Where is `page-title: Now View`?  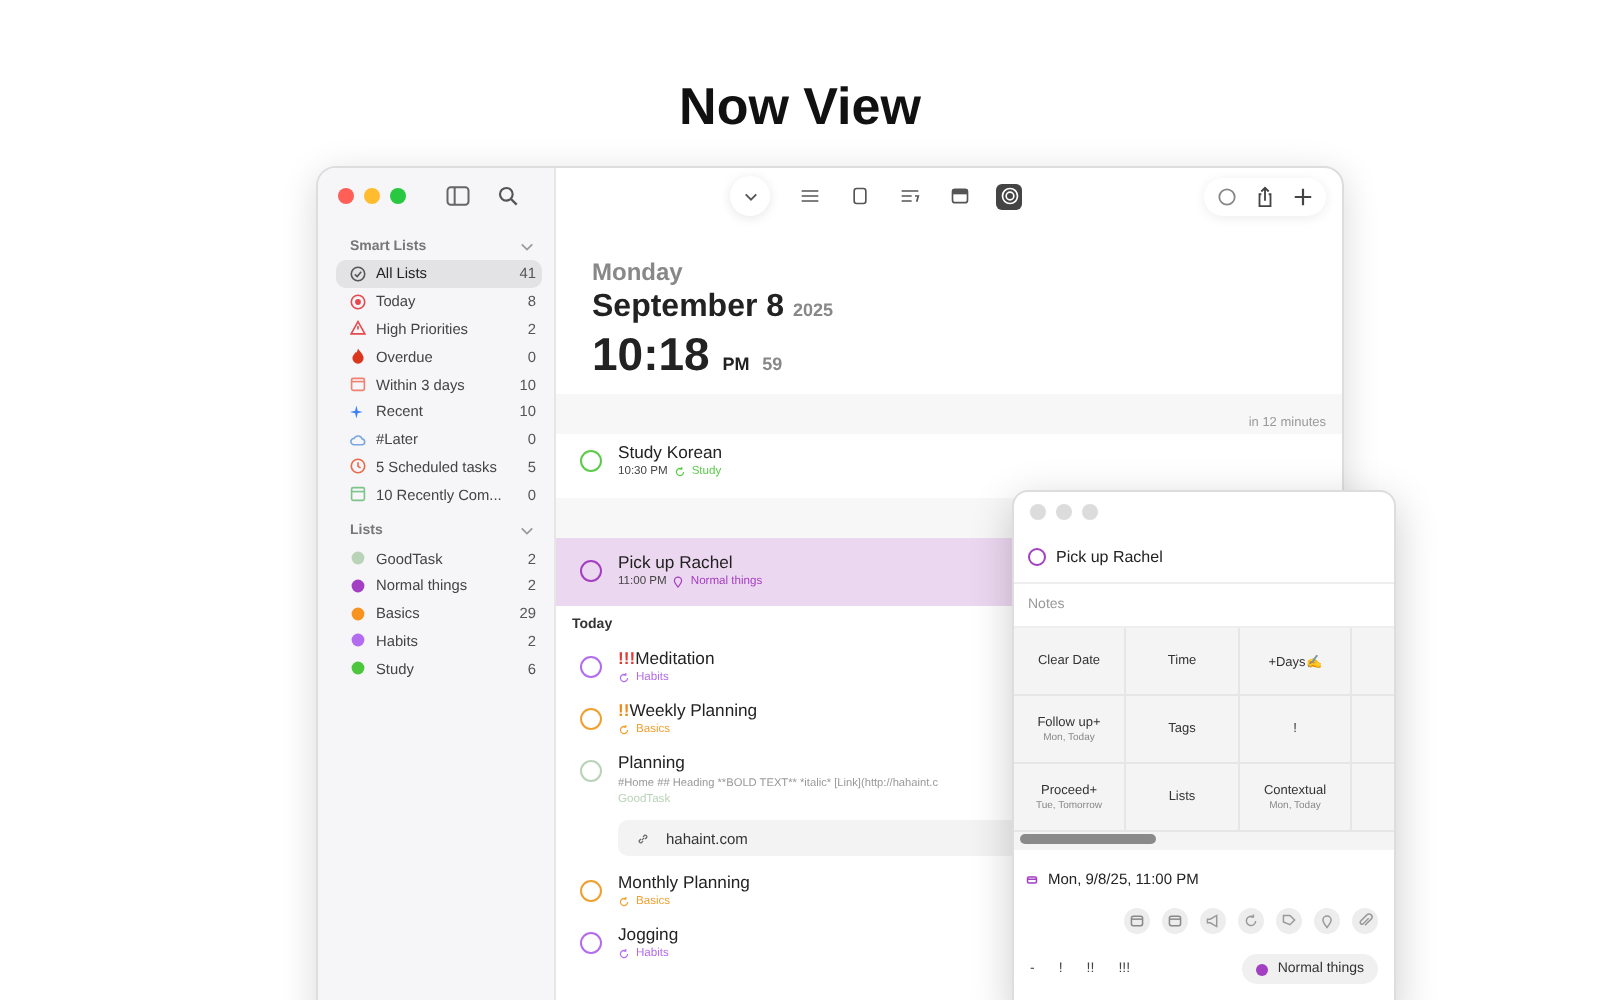 page-title: Now View is located at coordinates (800, 106).